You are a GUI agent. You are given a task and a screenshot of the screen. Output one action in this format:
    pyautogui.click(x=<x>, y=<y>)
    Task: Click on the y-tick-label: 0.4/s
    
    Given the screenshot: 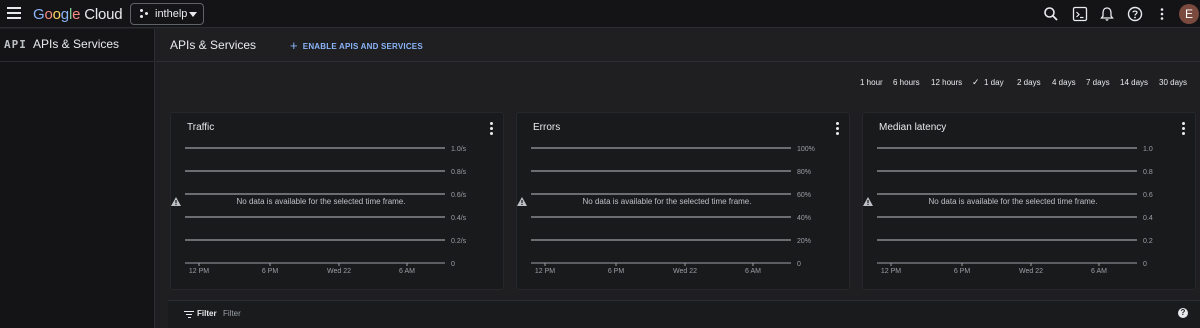 What is the action you would take?
    pyautogui.click(x=459, y=218)
    